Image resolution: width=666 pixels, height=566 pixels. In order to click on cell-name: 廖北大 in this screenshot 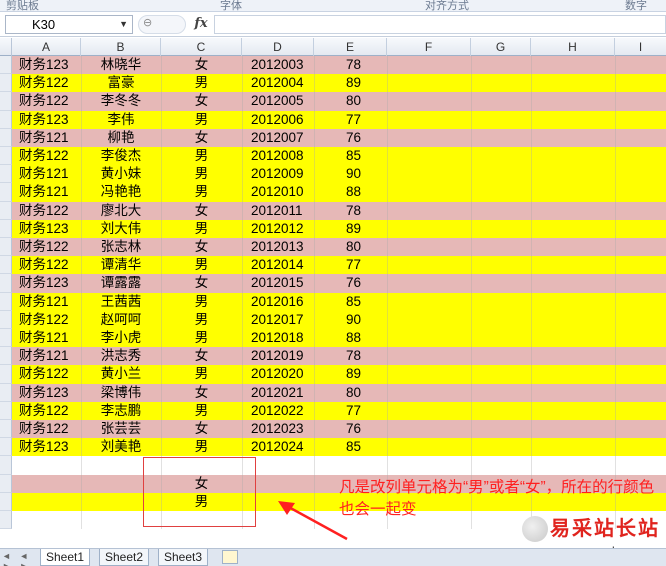, I will do `click(121, 211)`.